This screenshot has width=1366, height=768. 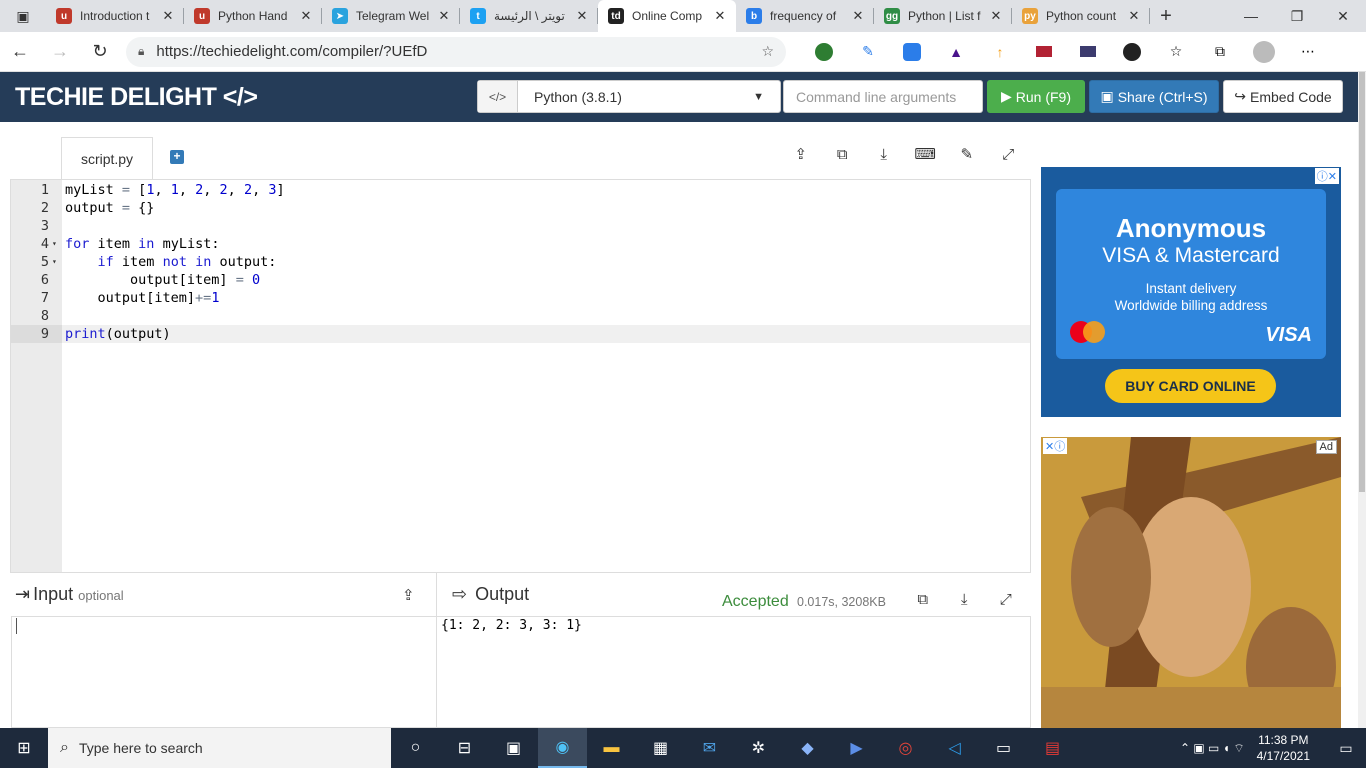 I want to click on notification-icon: ▭, so click(x=1346, y=748).